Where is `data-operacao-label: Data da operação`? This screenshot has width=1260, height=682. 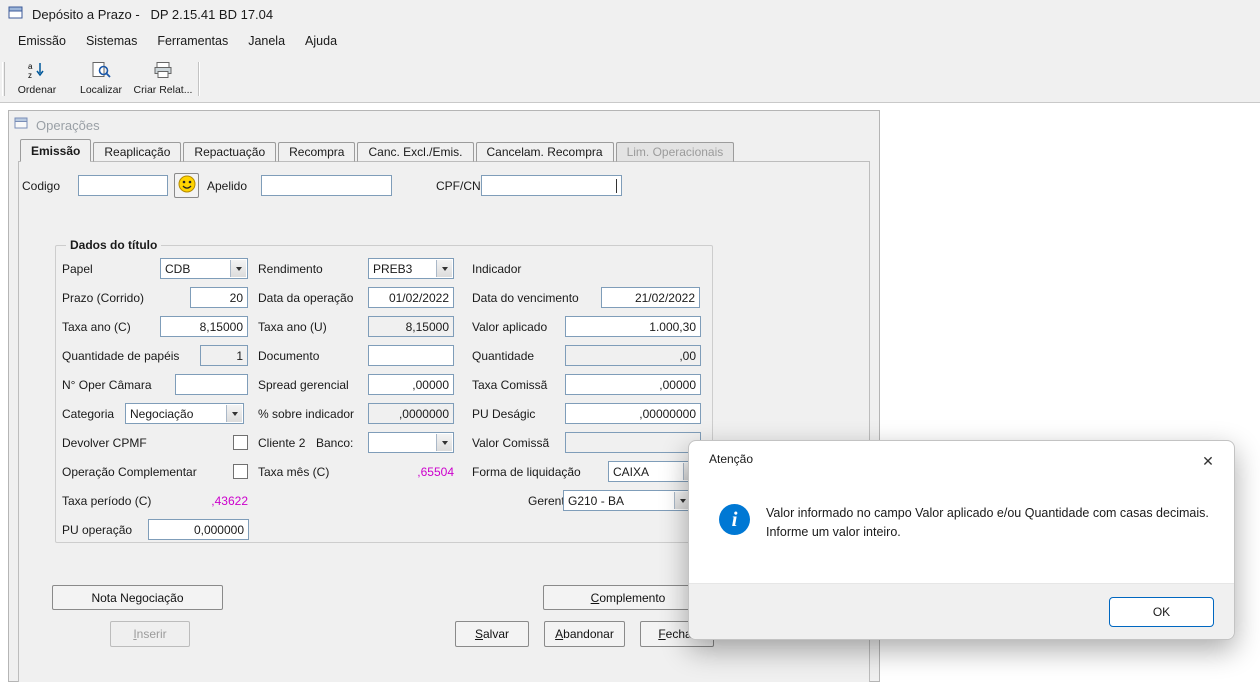 data-operacao-label: Data da operação is located at coordinates (306, 297).